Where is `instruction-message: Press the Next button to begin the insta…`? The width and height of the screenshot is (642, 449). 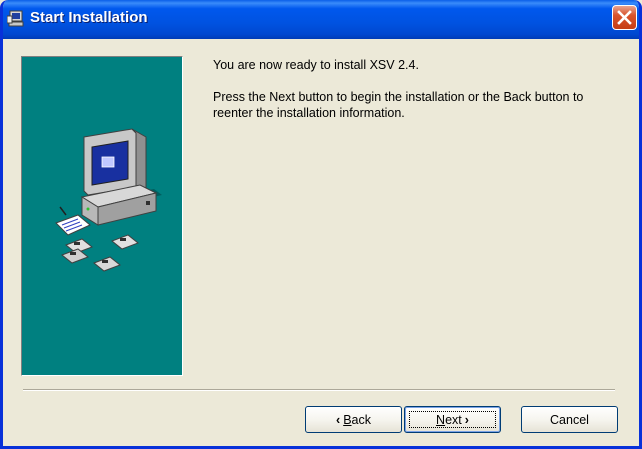 instruction-message: Press the Next button to begin the insta… is located at coordinates (398, 105).